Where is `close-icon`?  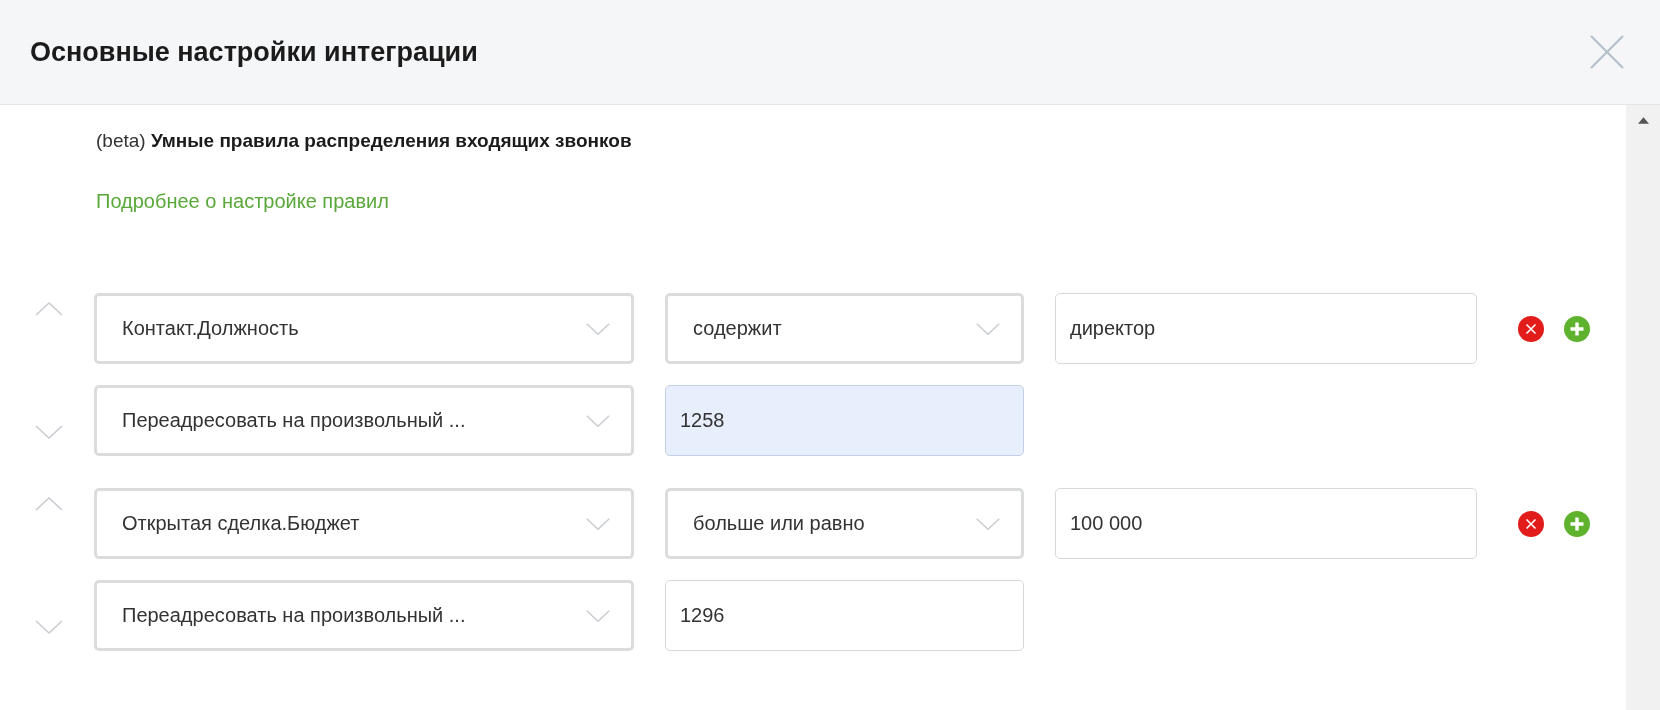
close-icon is located at coordinates (1607, 52).